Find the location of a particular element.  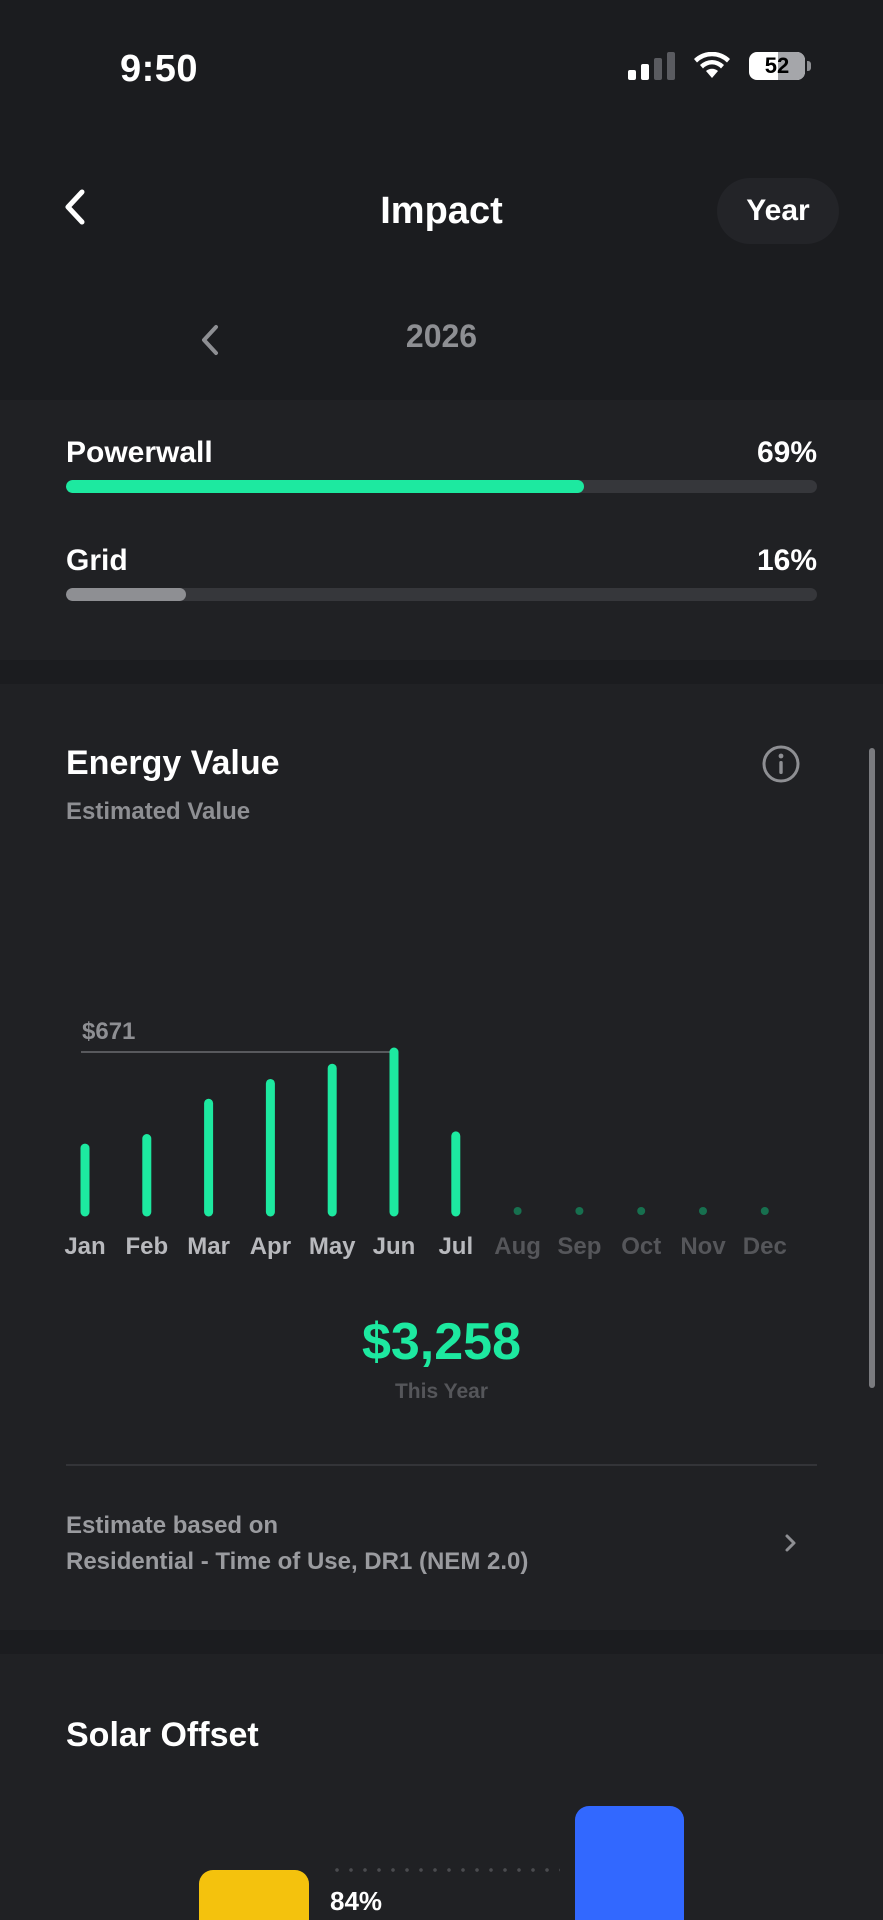

offset-percent: 84% is located at coordinates (356, 1901).